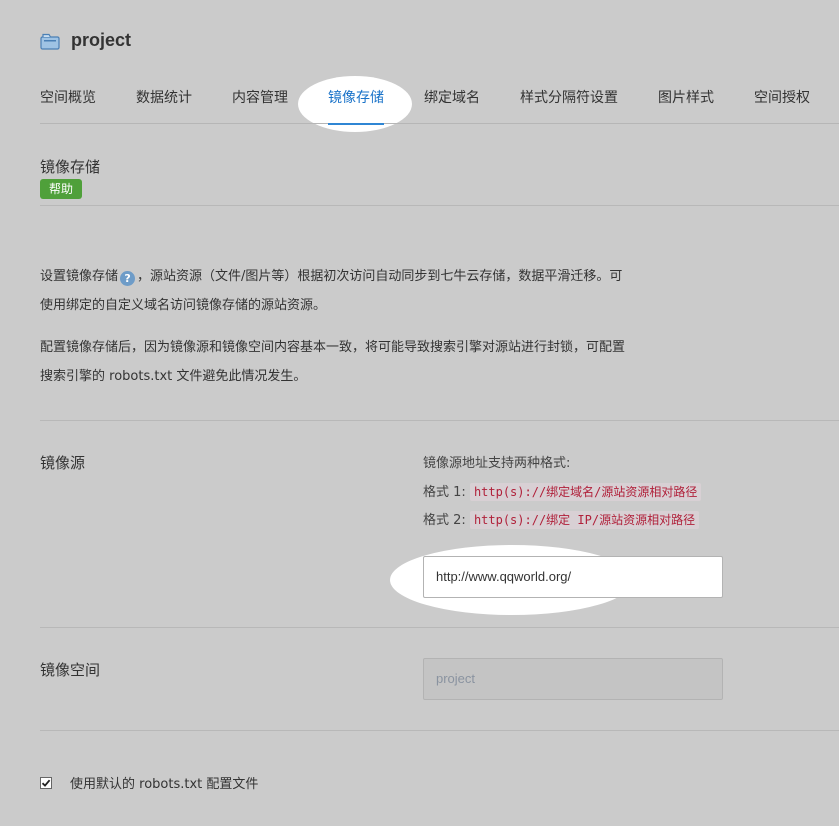 The image size is (839, 826). What do you see at coordinates (101, 40) in the screenshot?
I see `page-title: project` at bounding box center [101, 40].